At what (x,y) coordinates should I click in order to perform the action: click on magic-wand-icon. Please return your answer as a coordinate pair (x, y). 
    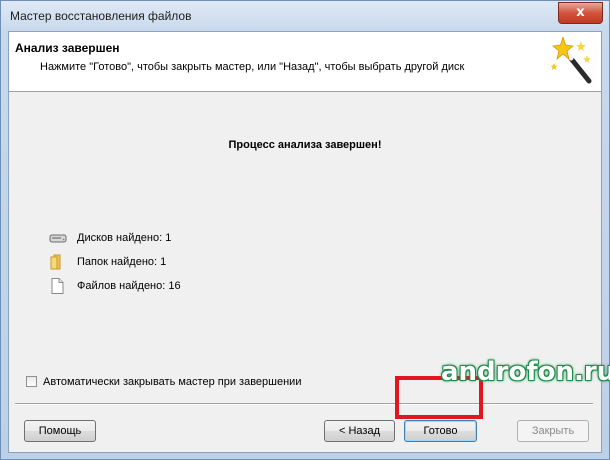
    Looking at the image, I should click on (571, 60).